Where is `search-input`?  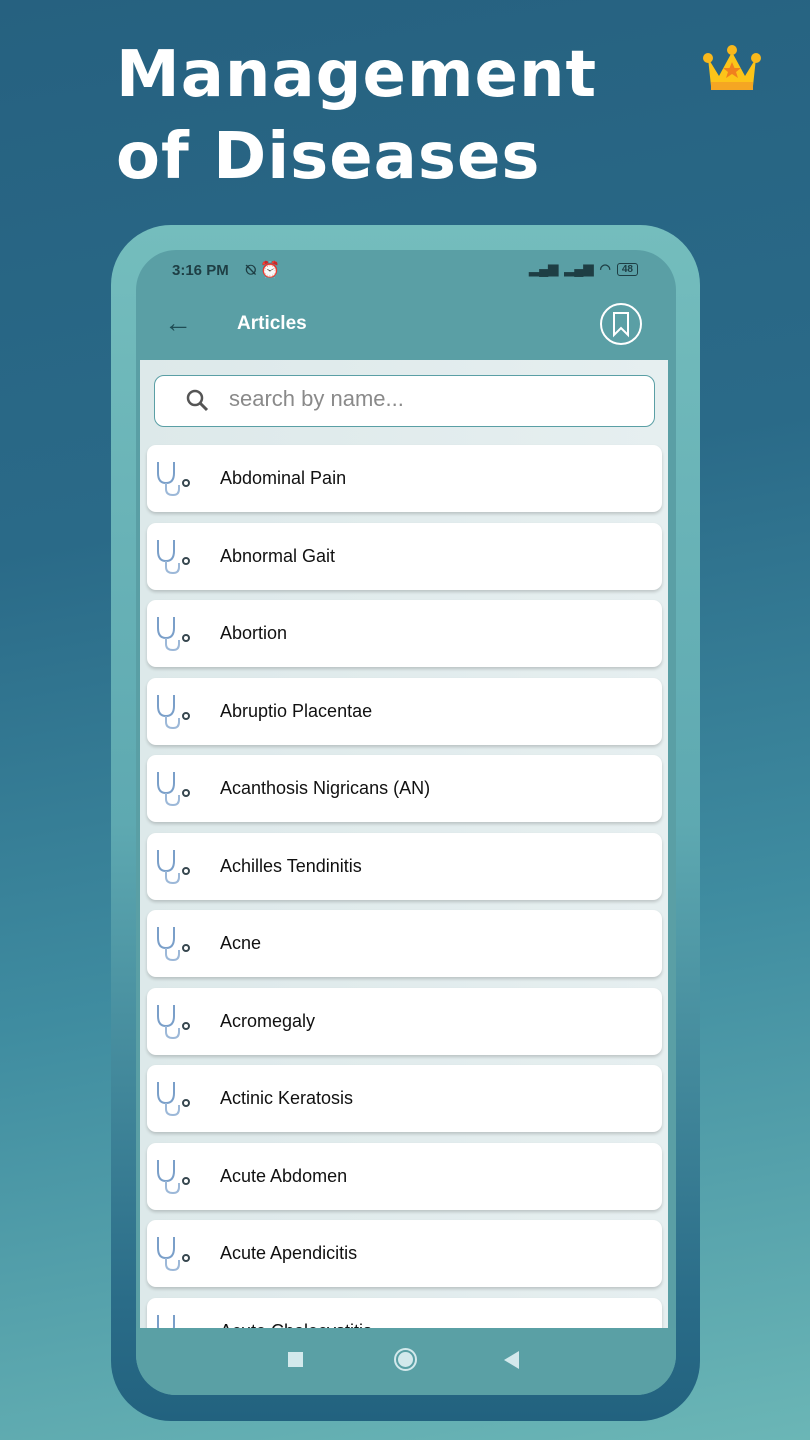 search-input is located at coordinates (429, 399).